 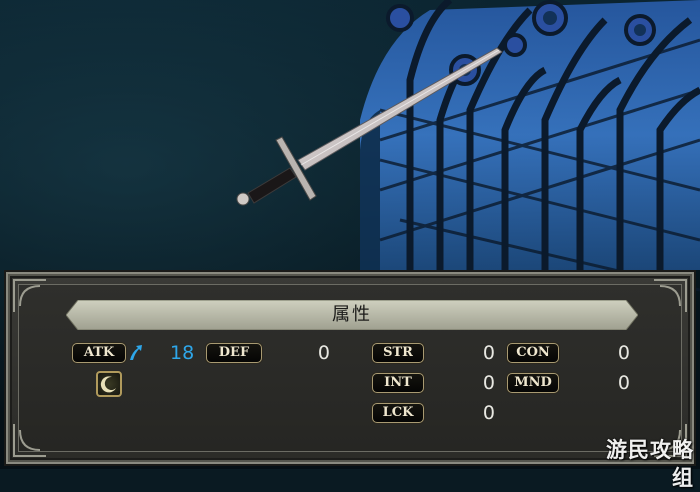 What do you see at coordinates (488, 353) in the screenshot?
I see `stat-value-str: 0` at bounding box center [488, 353].